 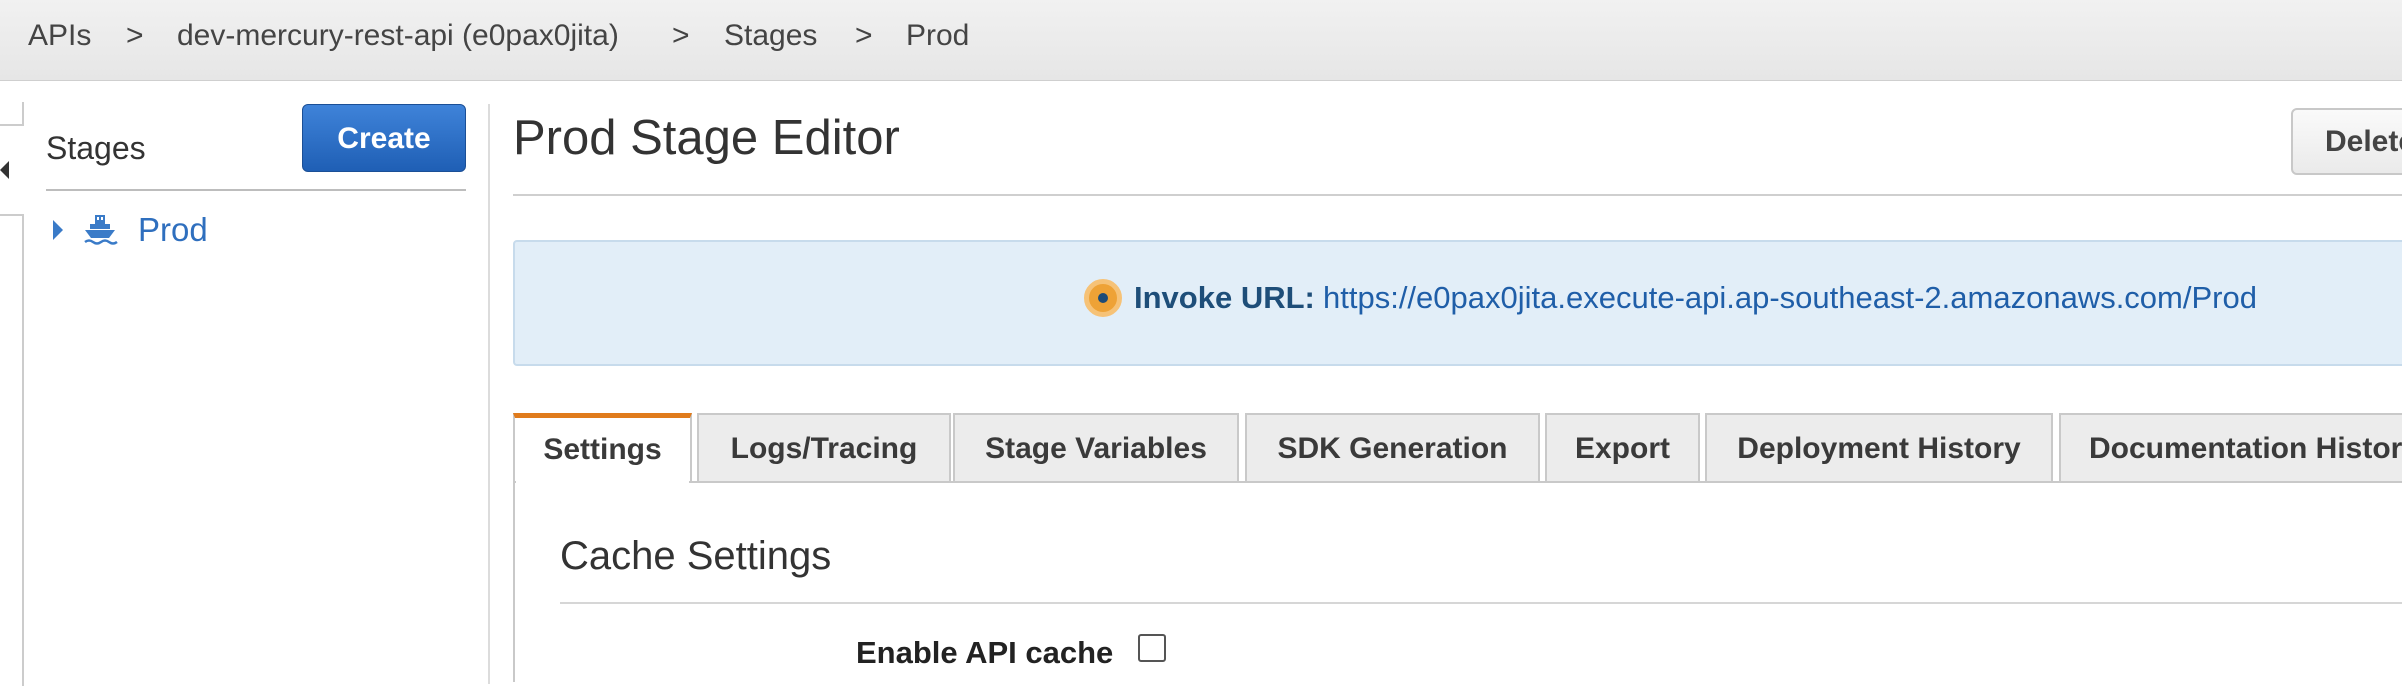 What do you see at coordinates (696, 556) in the screenshot?
I see `cache-settings-title: Cache Settings` at bounding box center [696, 556].